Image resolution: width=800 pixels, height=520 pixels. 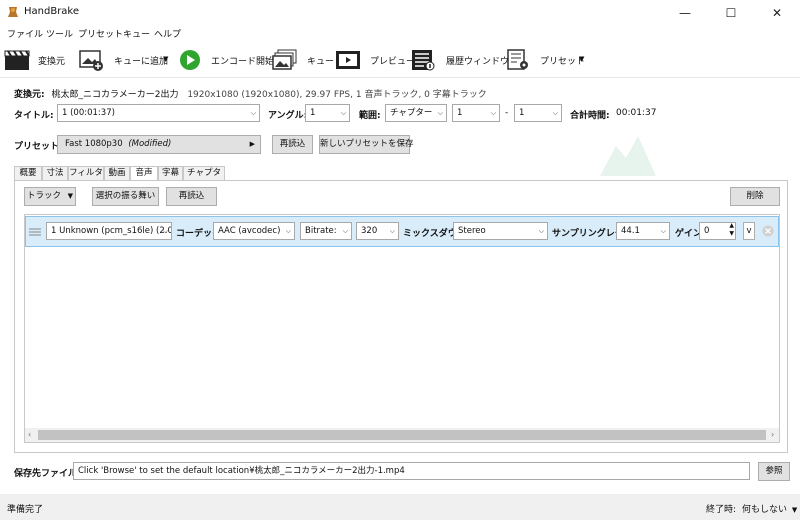 I want to click on tab-subtitles: 字幕, so click(x=170, y=173).